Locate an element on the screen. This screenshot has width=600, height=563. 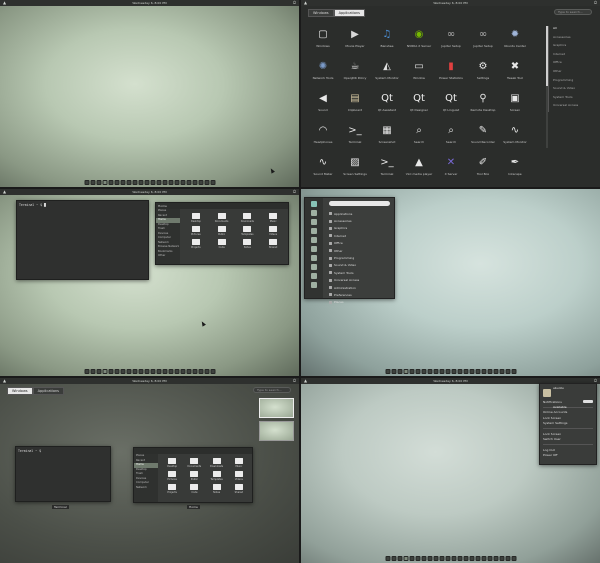
app-launcher: ▤ Clipboard is located at coordinates (355, 103).